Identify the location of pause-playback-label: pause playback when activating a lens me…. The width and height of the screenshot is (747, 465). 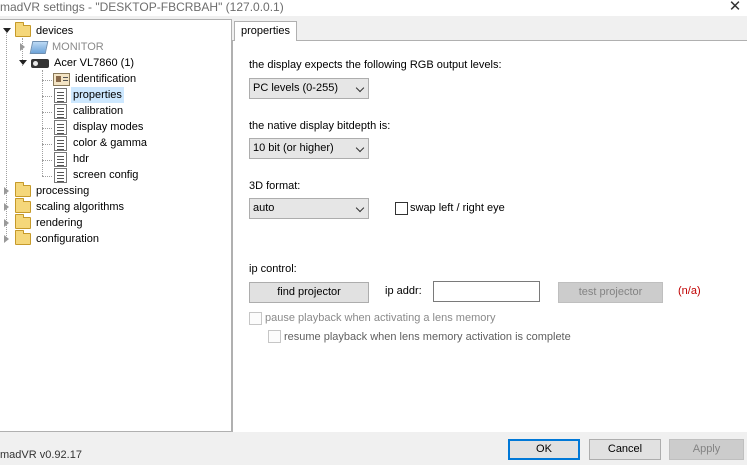
(380, 318).